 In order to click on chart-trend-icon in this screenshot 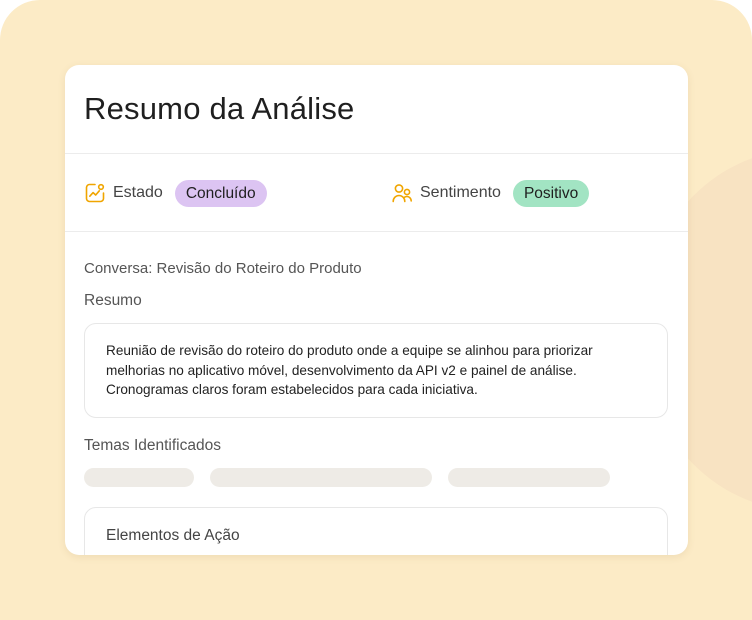, I will do `click(95, 193)`.